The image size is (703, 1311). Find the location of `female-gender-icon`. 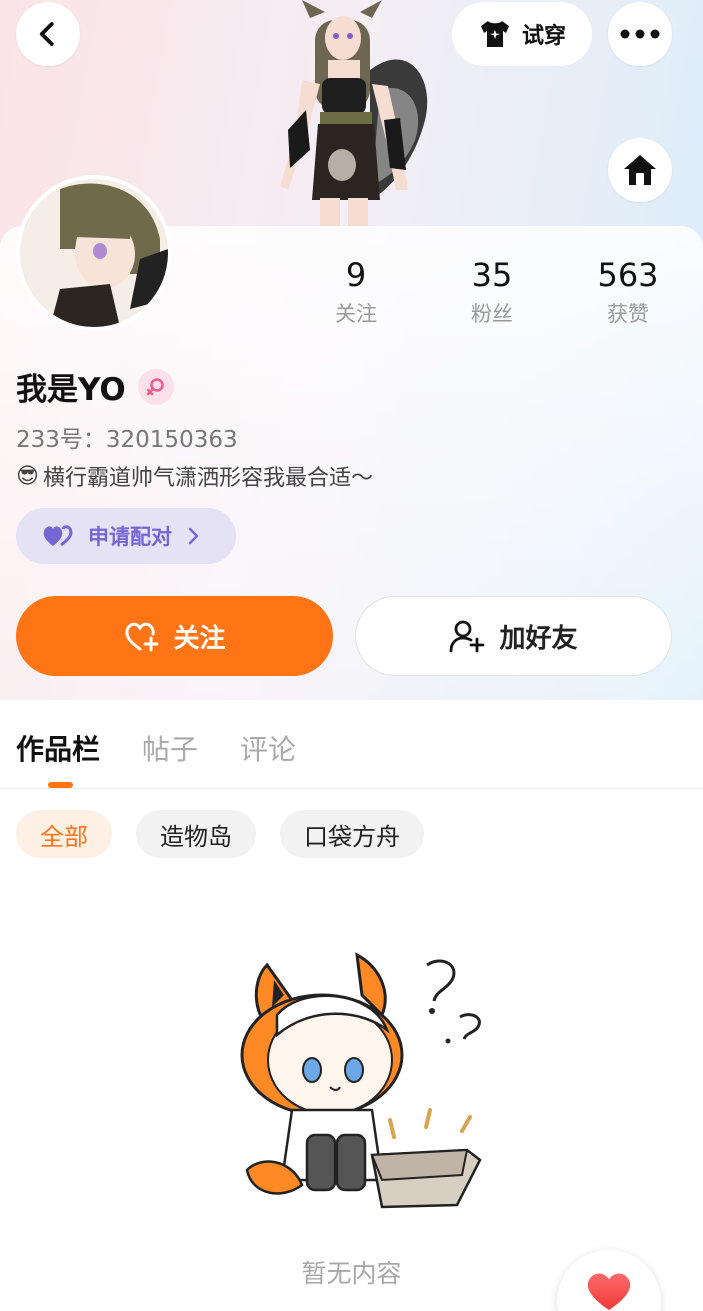

female-gender-icon is located at coordinates (155, 386).